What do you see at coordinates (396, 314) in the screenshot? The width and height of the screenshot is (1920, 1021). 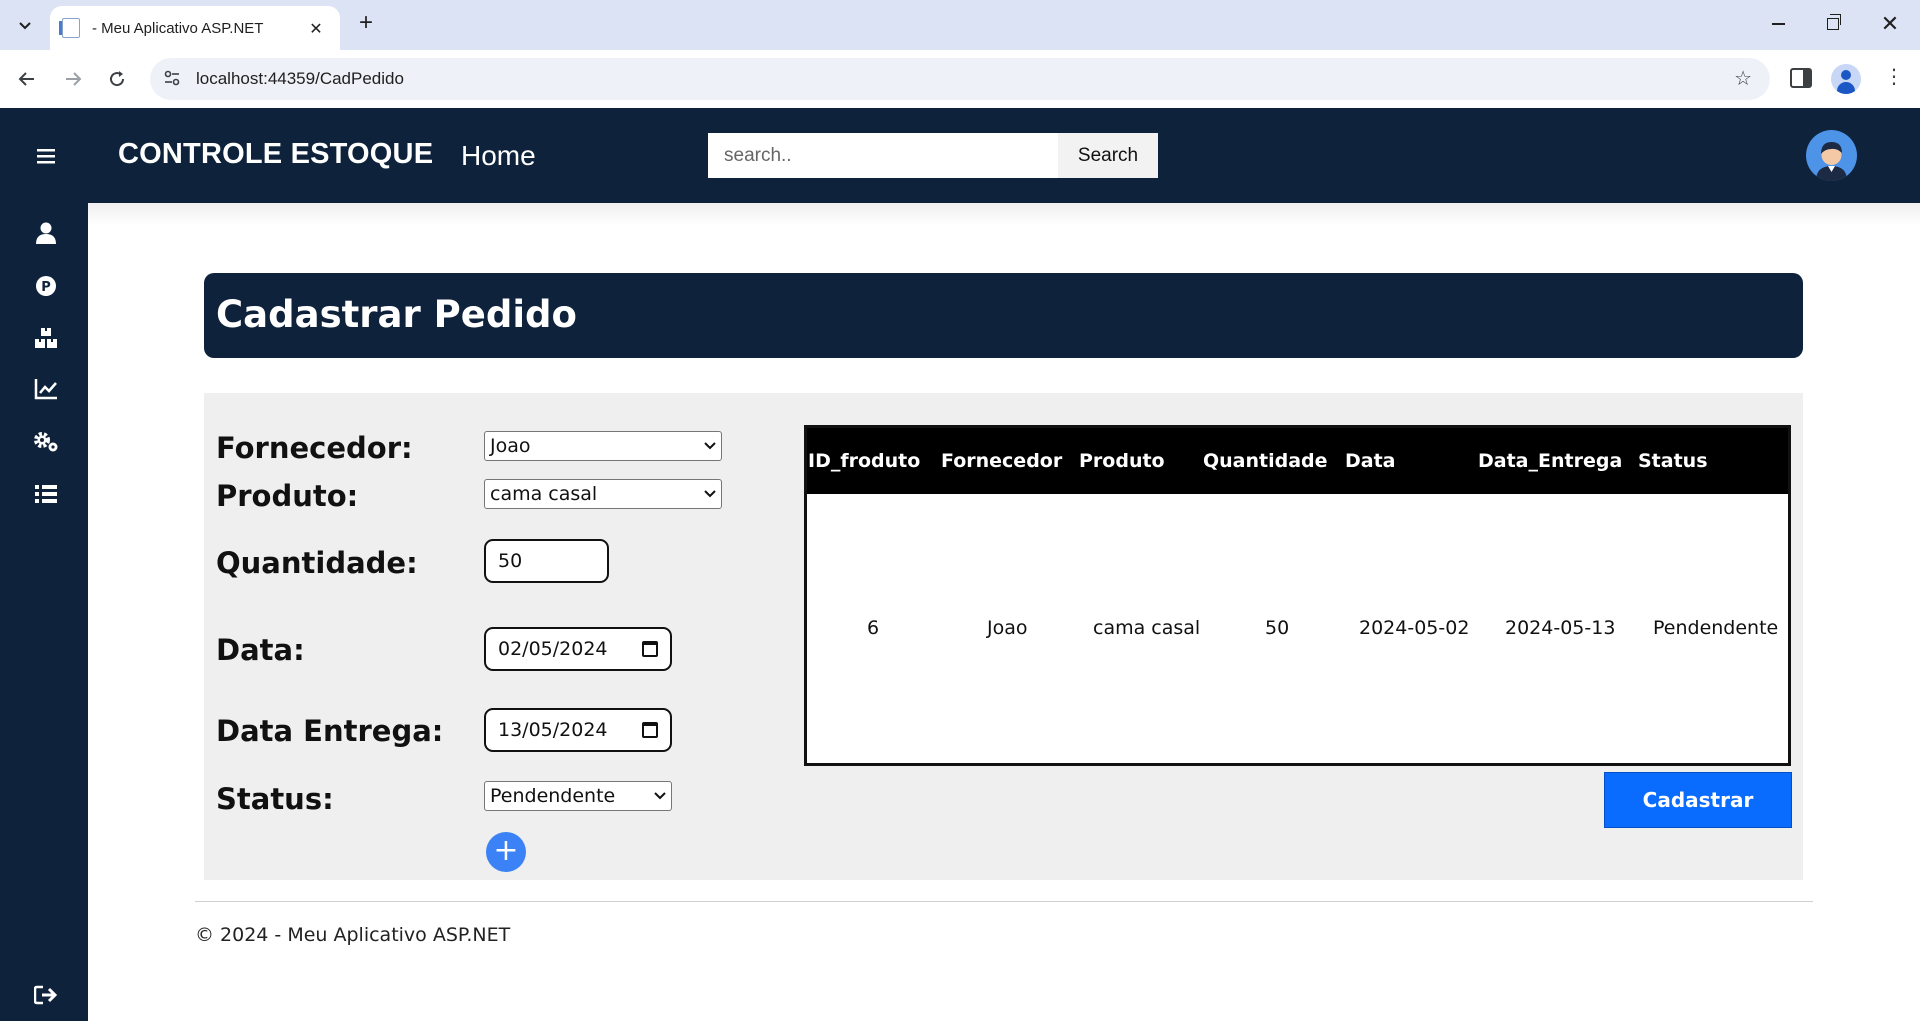 I see `page-title: Cadastrar Pedido` at bounding box center [396, 314].